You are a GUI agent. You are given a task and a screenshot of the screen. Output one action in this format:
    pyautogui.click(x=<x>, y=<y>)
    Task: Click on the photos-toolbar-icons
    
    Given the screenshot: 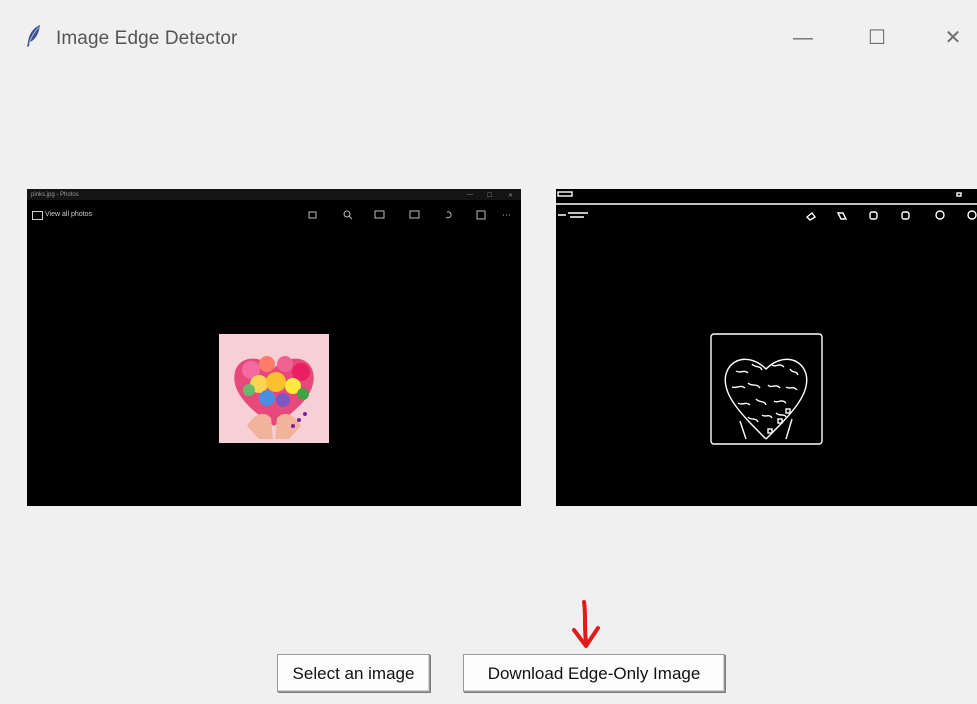 What is the action you would take?
    pyautogui.click(x=409, y=215)
    